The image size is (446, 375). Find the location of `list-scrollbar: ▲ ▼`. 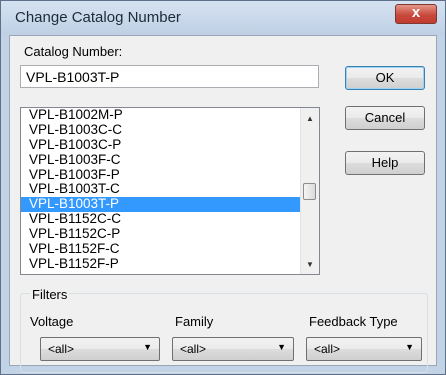

list-scrollbar: ▲ ▼ is located at coordinates (309, 191).